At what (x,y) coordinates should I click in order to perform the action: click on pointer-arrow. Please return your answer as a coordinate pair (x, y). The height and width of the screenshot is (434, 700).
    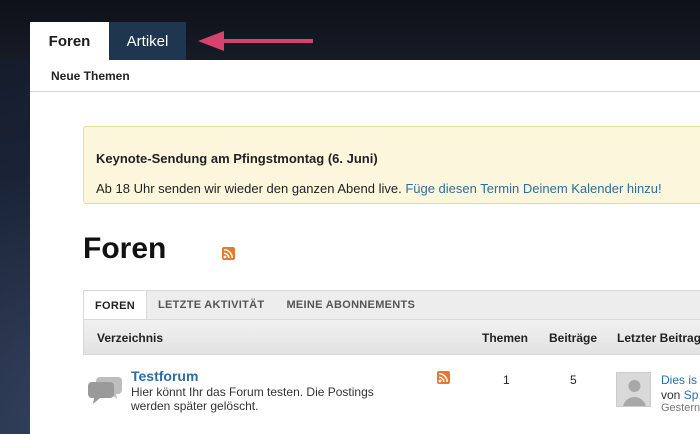
    Looking at the image, I should click on (255, 41).